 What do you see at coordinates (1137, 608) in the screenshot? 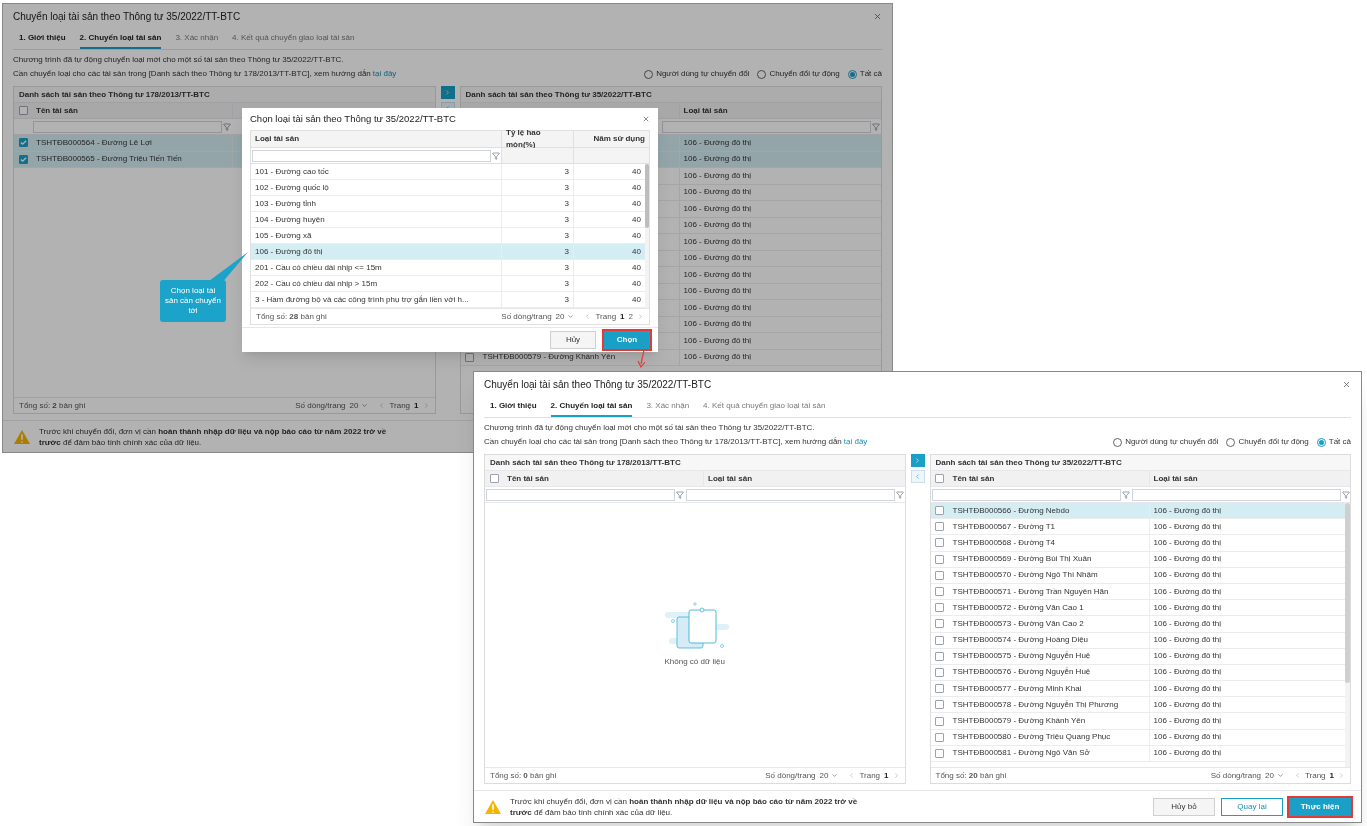
I see `table-row: TSHTĐB000572 - Đường Văn Cao 1 106 - Đường đô thị` at bounding box center [1137, 608].